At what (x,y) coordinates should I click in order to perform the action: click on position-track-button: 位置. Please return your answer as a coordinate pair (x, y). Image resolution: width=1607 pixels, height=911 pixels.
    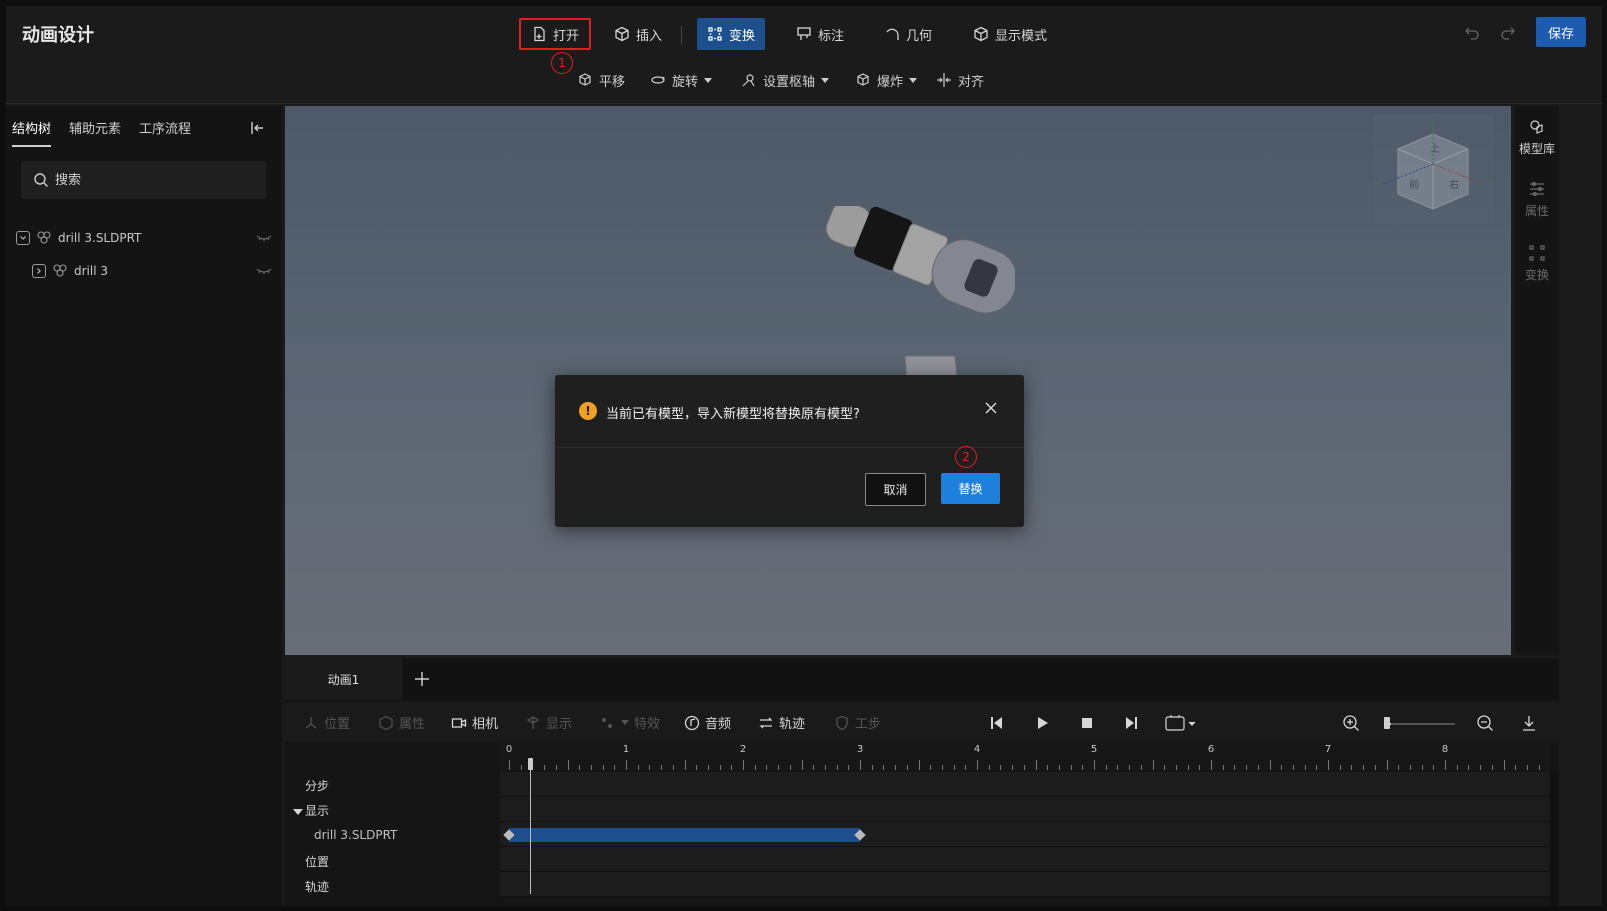
    Looking at the image, I should click on (326, 722).